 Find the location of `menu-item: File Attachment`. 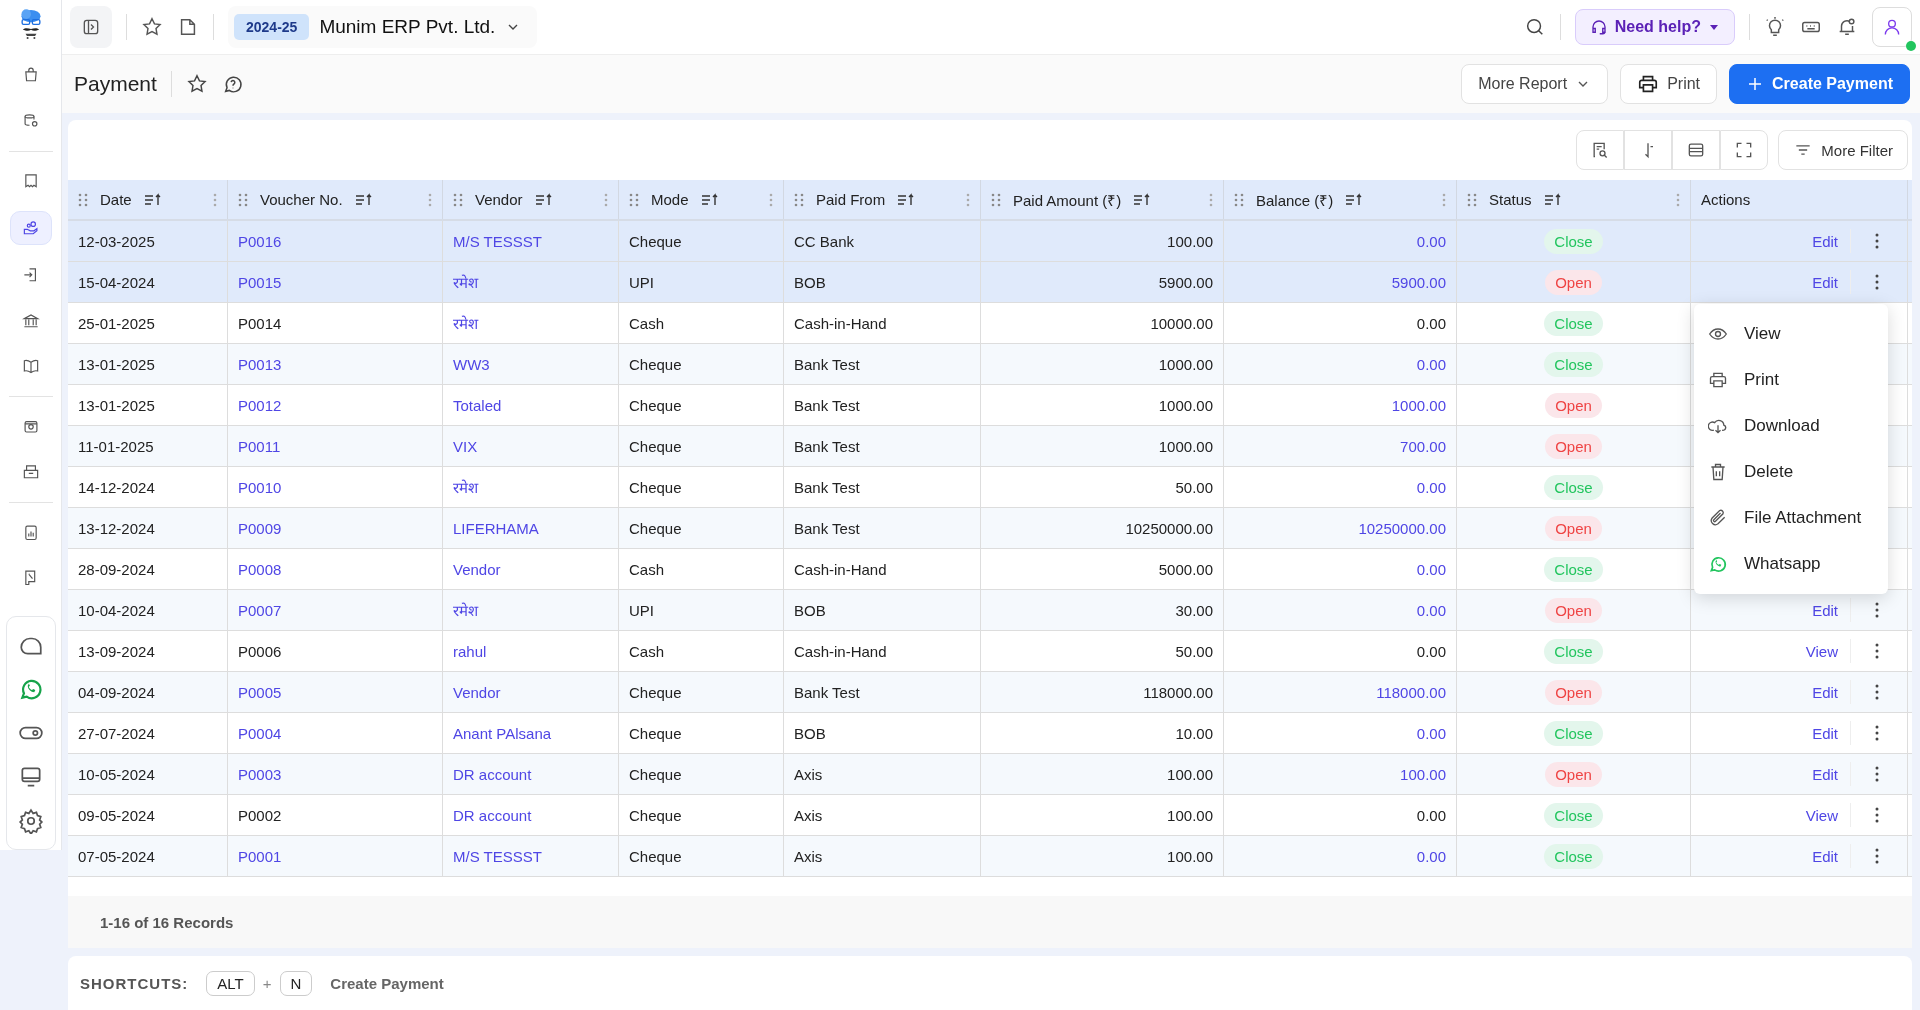

menu-item: File Attachment is located at coordinates (1791, 518).